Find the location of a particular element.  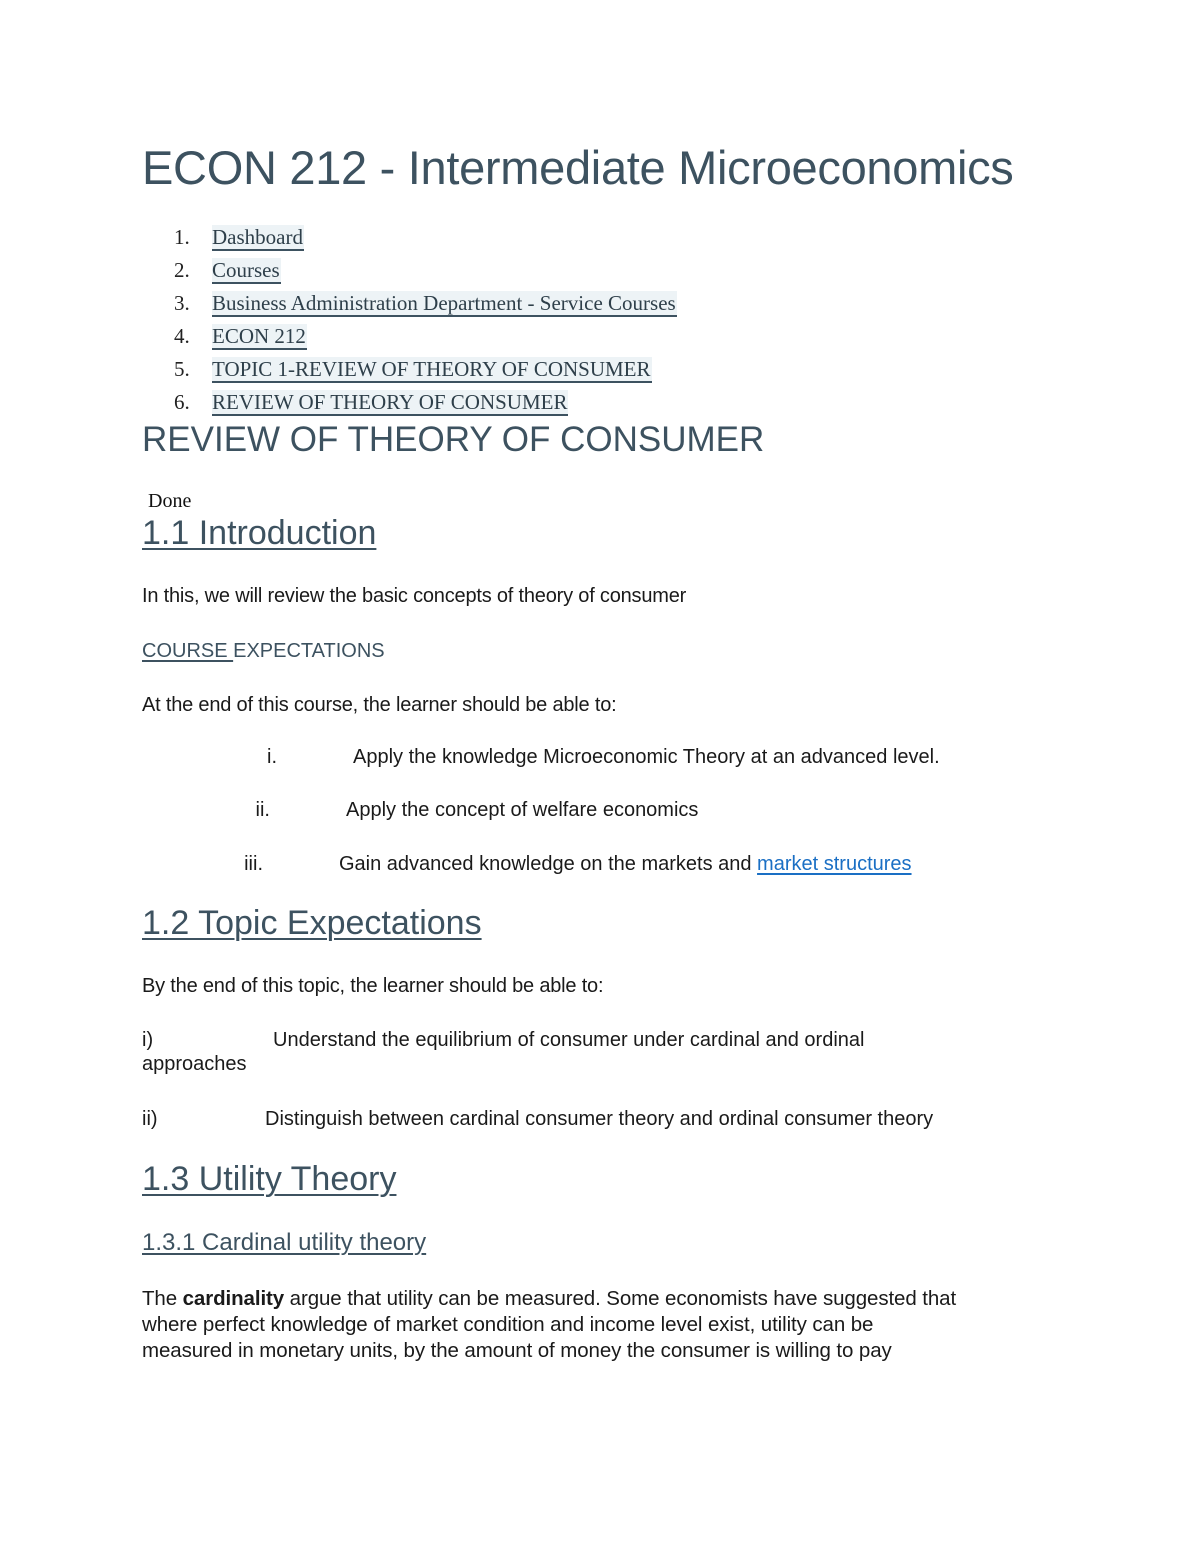

breadcrumb-item: 5. TOPIC 1-REVIEW OF THEORY OF CONSUMER is located at coordinates (409, 370).